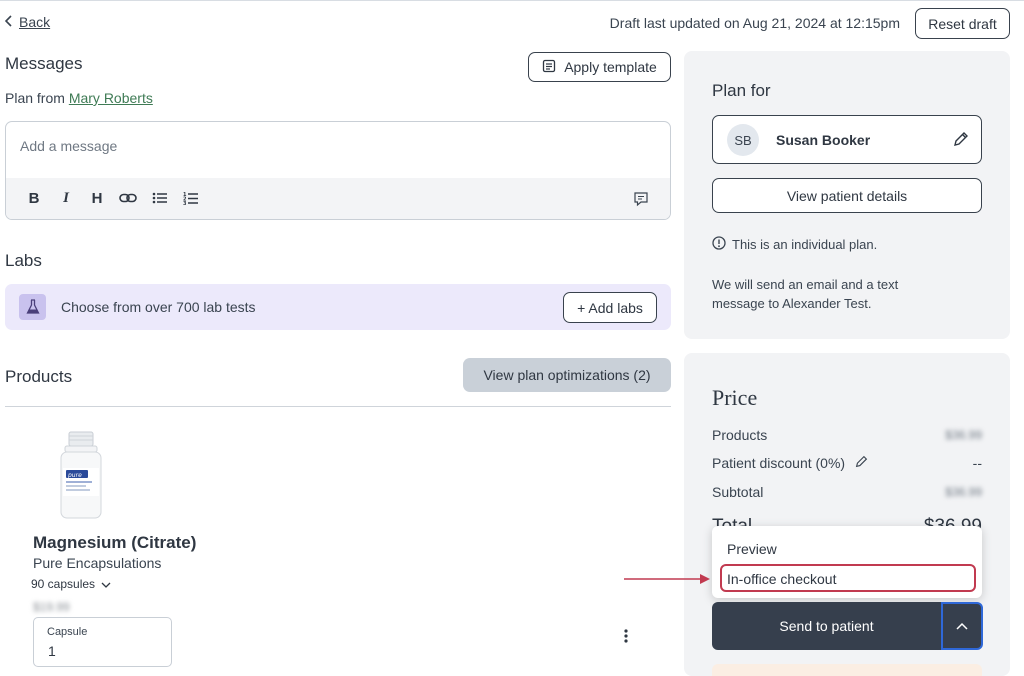 The image size is (1024, 676). I want to click on subtotal-value: $36.99, so click(963, 492).